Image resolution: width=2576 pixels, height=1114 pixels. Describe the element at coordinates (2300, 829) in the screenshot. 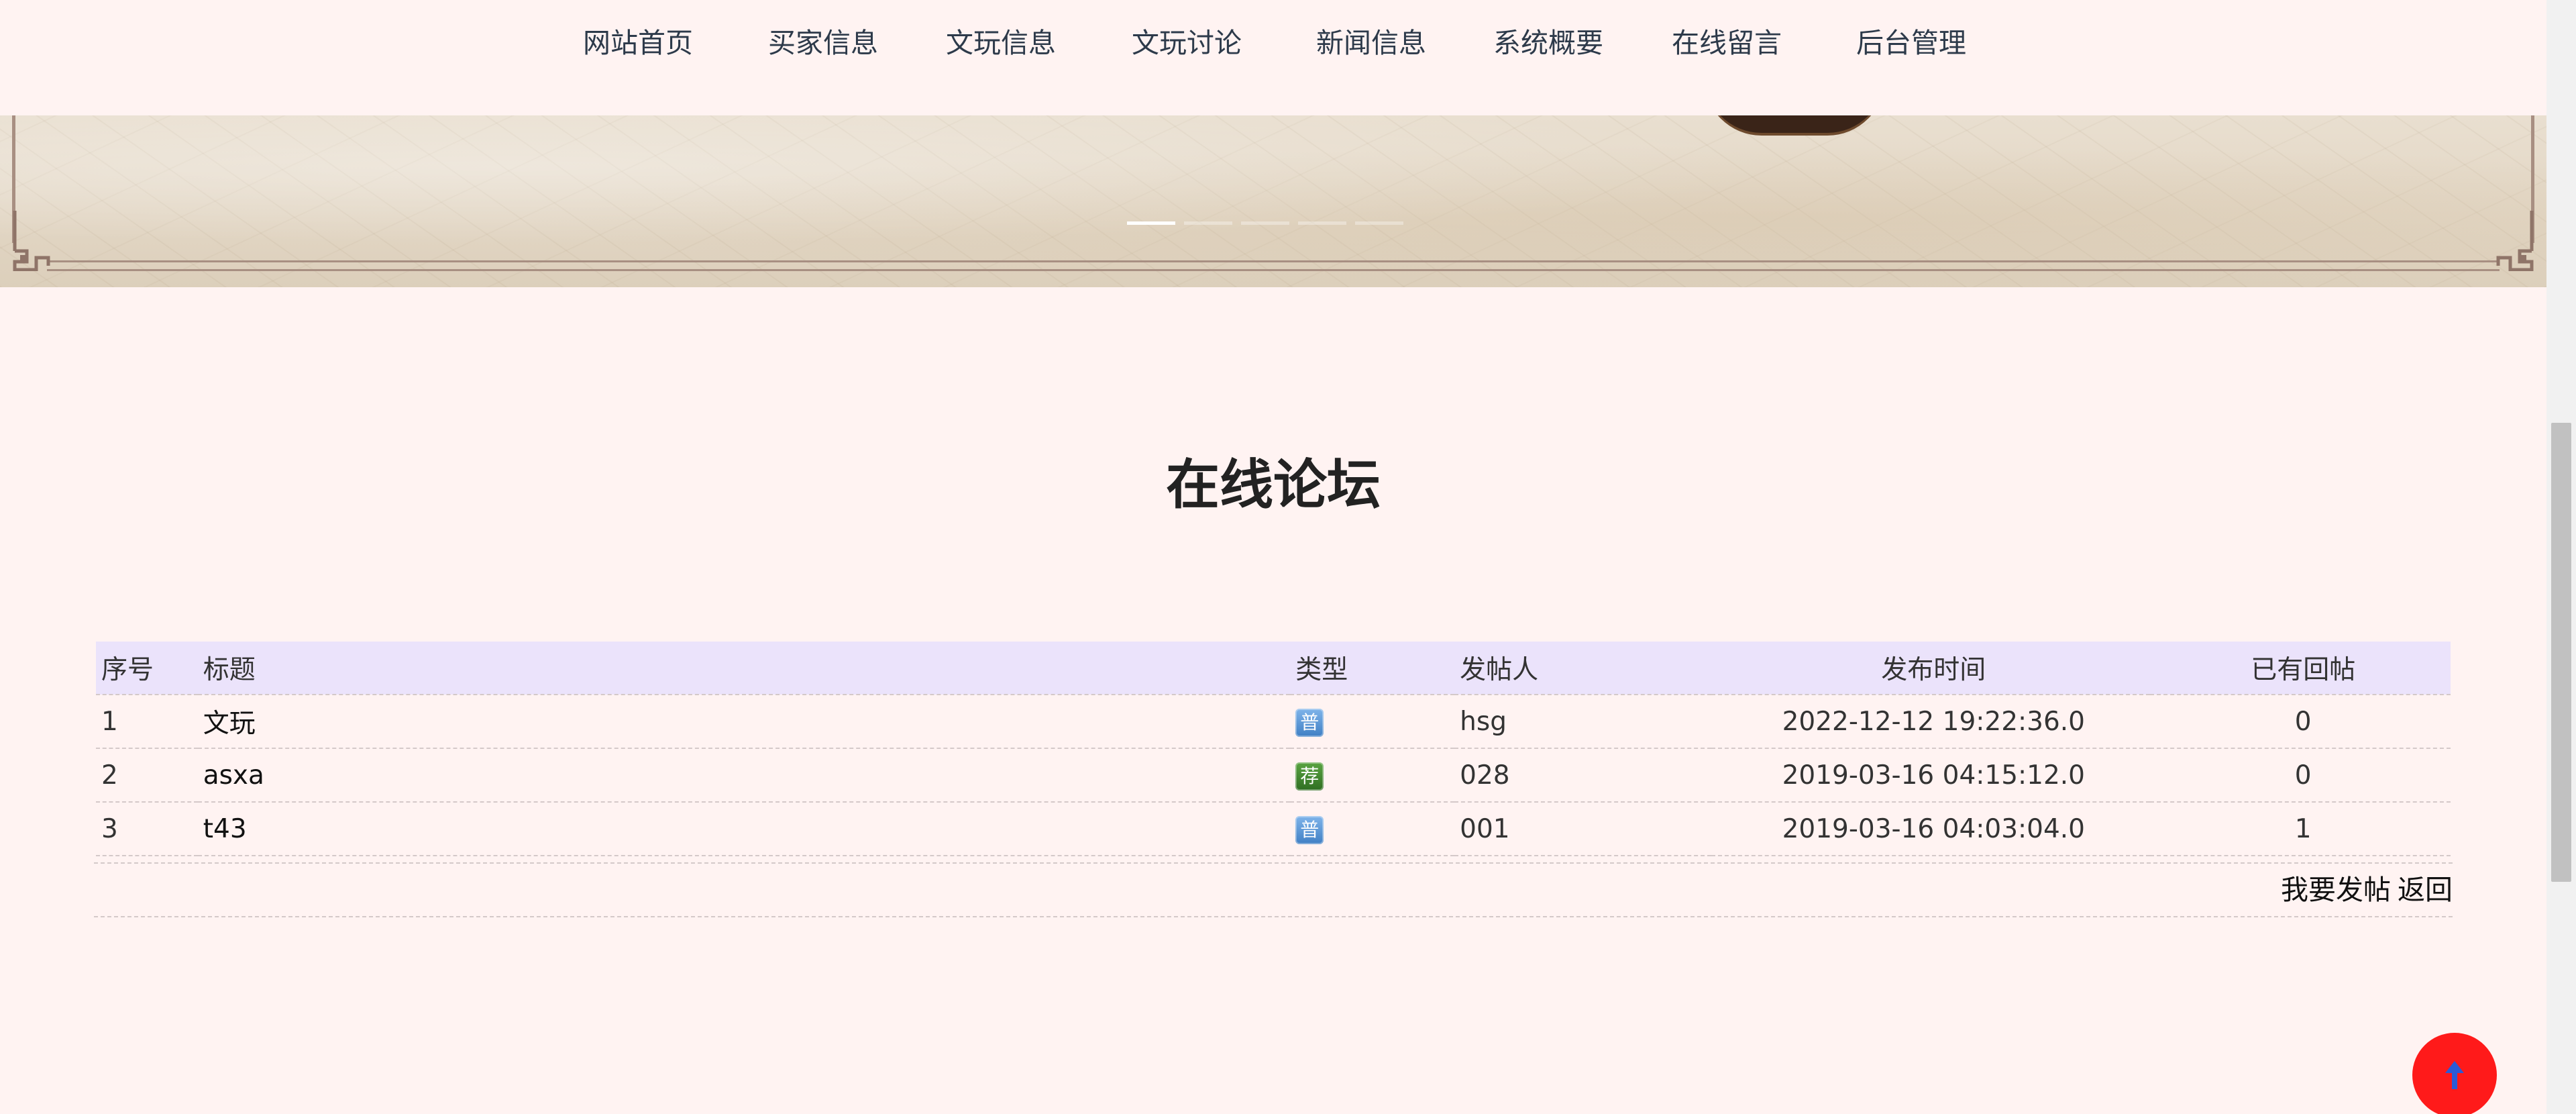

I see `row-replies: 1` at that location.